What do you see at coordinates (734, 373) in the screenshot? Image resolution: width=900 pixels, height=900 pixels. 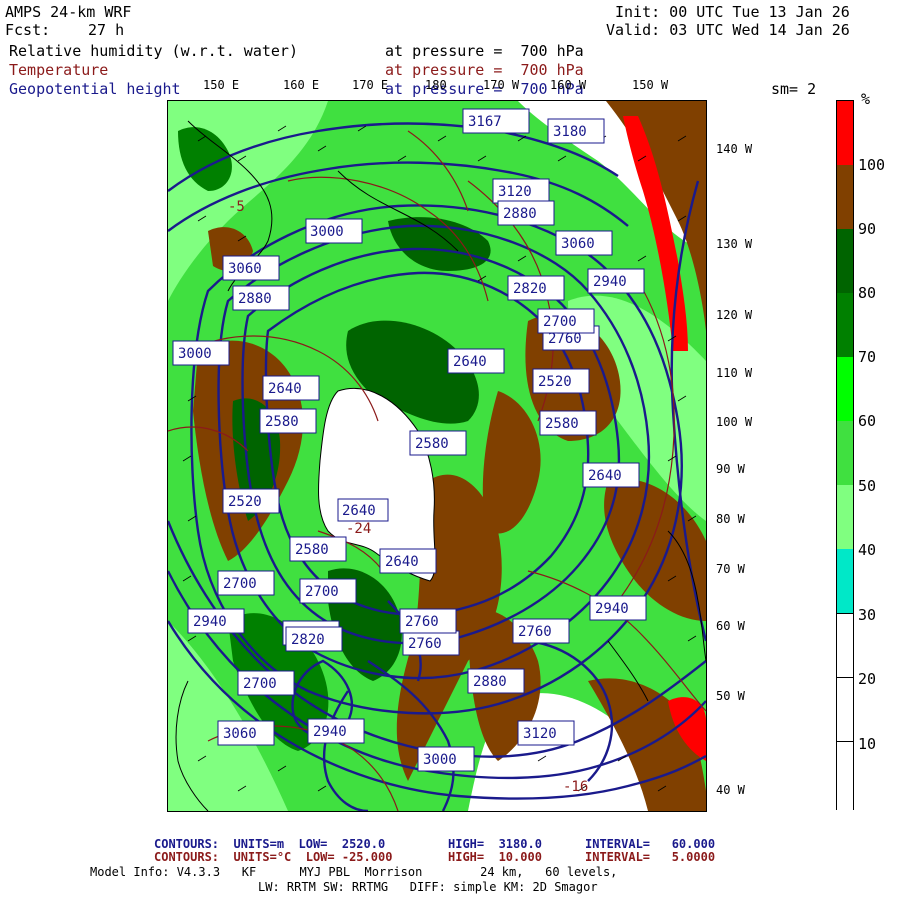 I see `lon-label-110w: 110 W` at bounding box center [734, 373].